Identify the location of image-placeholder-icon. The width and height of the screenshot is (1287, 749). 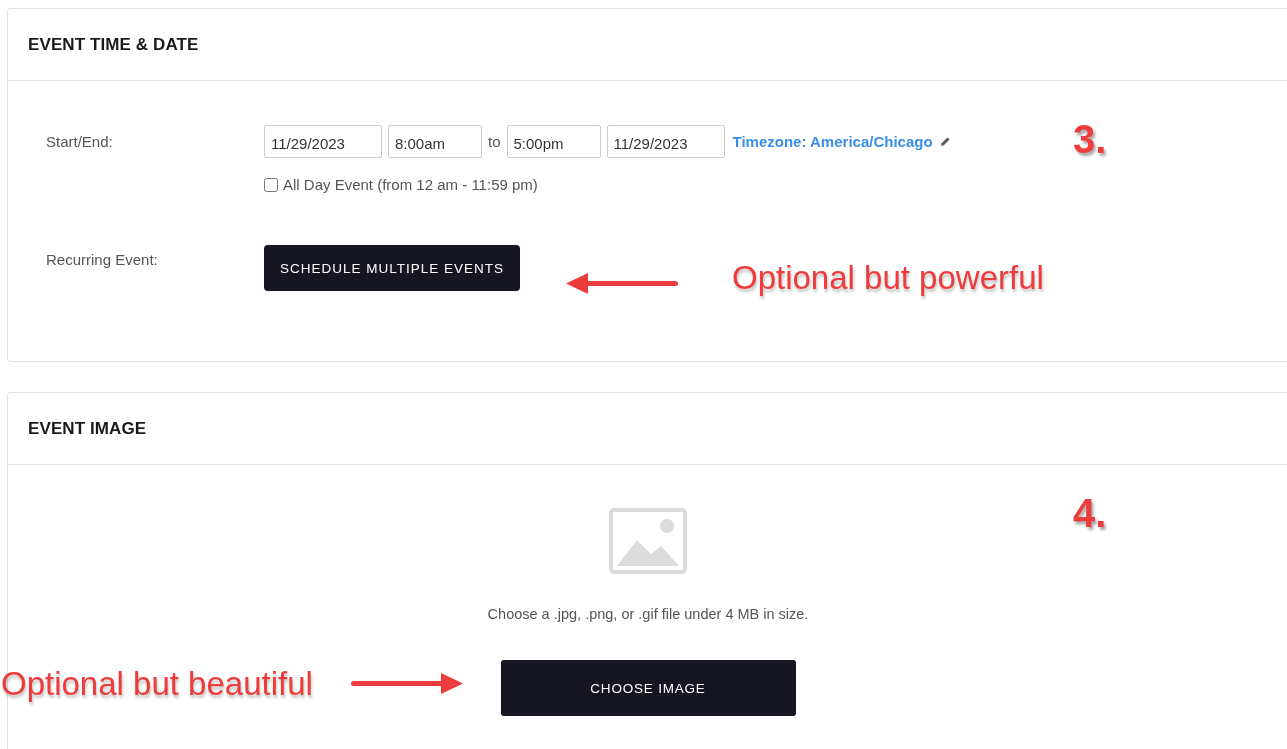
(648, 541).